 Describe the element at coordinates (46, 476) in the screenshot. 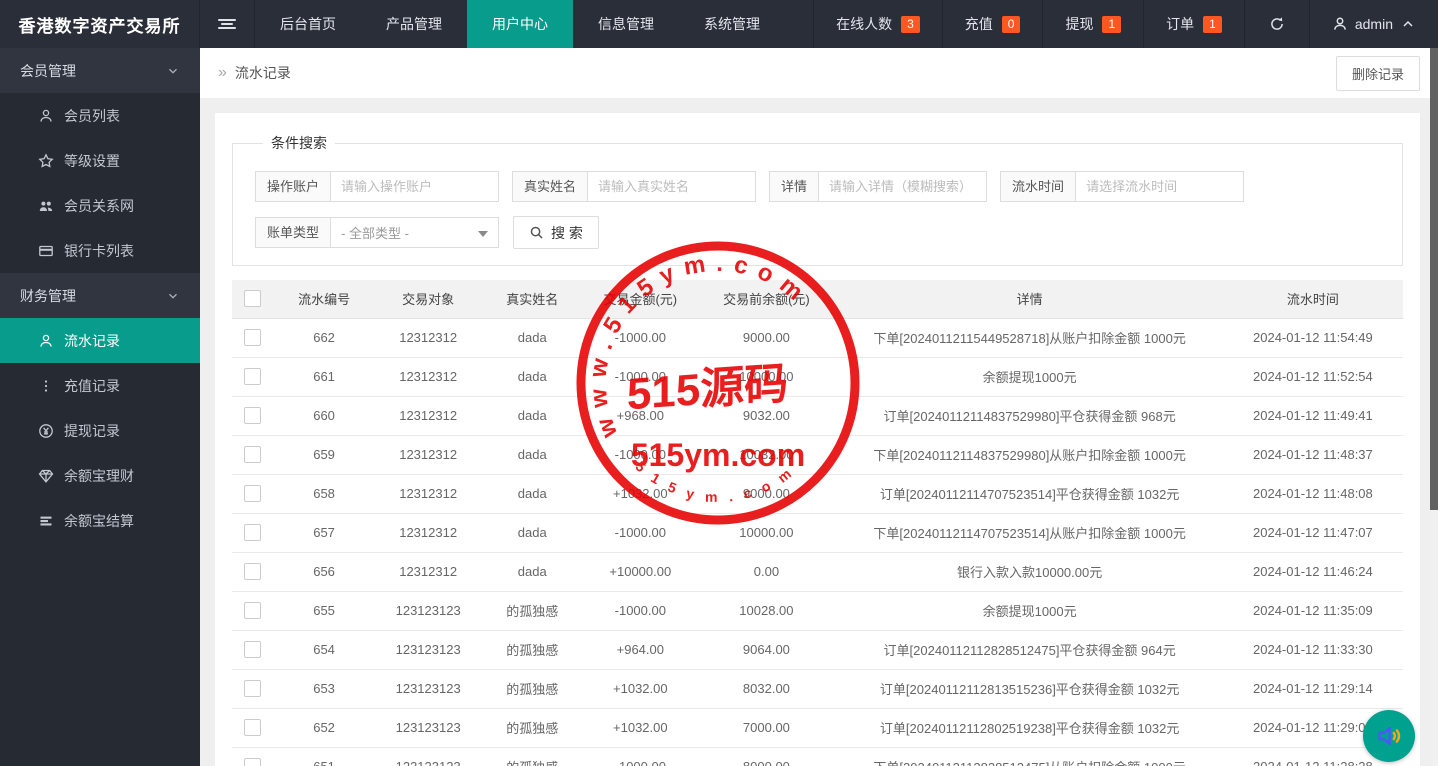

I see `gem-icon` at that location.